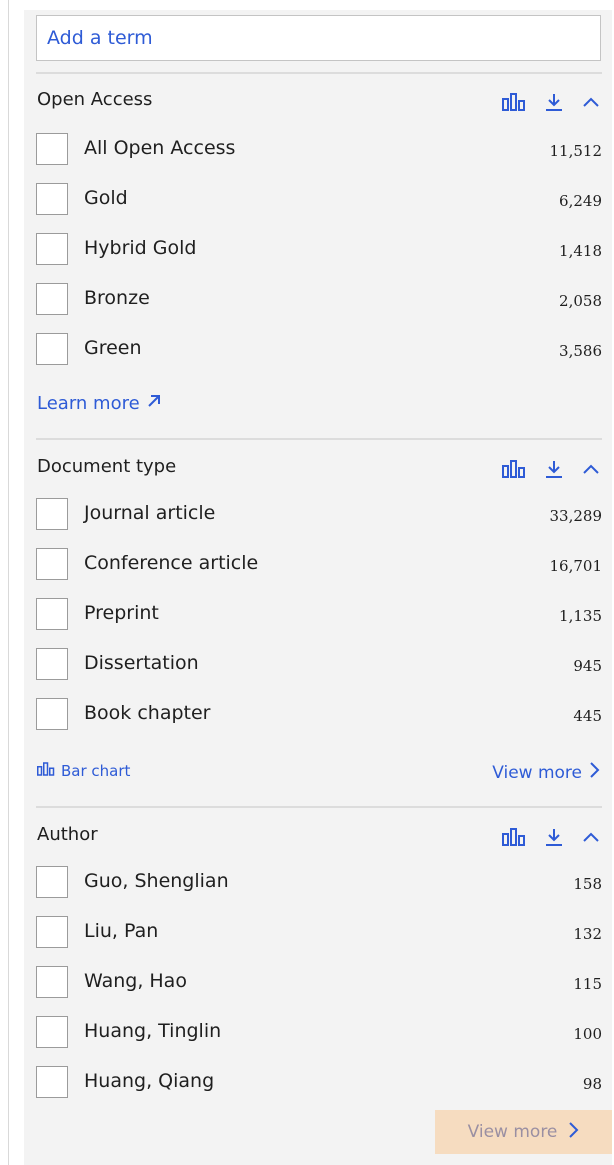  I want to click on result-count: 33,289, so click(576, 516).